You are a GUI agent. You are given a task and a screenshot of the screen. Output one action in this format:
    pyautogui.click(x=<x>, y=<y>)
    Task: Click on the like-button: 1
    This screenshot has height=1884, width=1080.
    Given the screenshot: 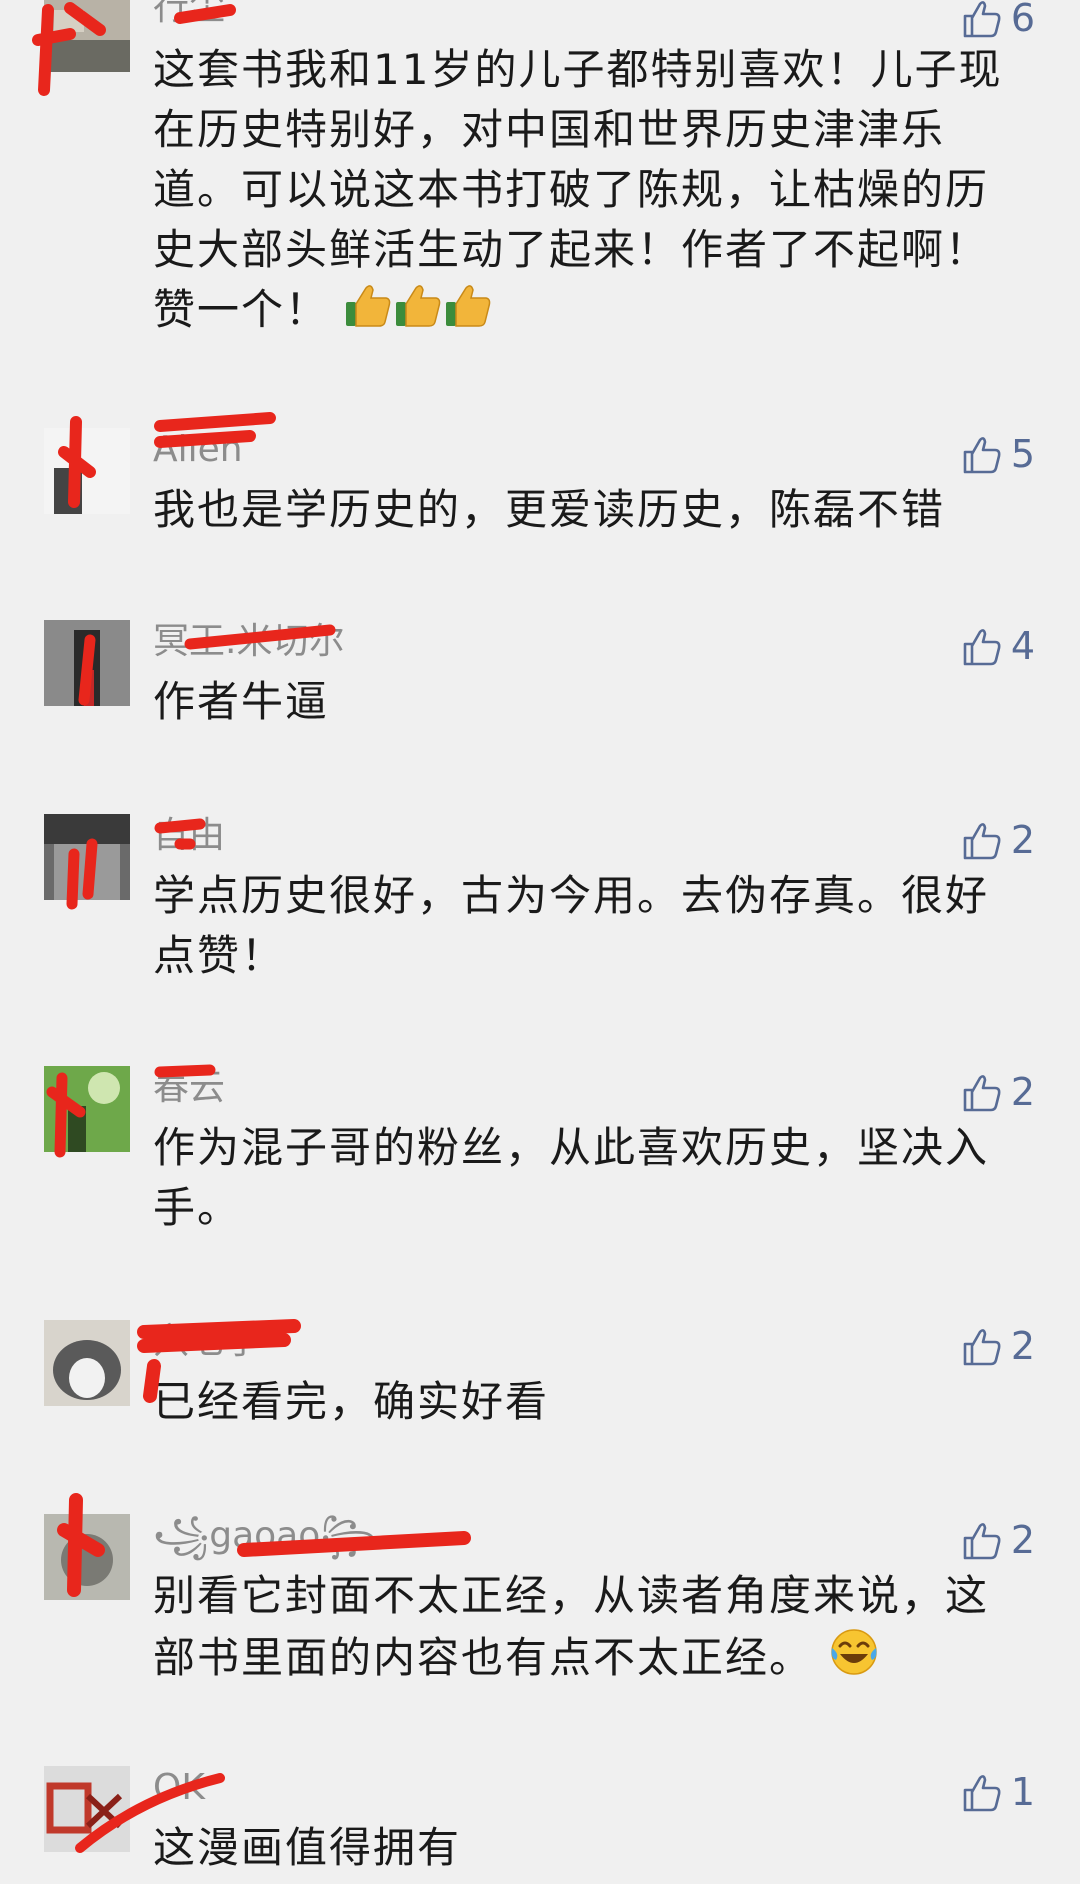 What is the action you would take?
    pyautogui.click(x=997, y=1792)
    